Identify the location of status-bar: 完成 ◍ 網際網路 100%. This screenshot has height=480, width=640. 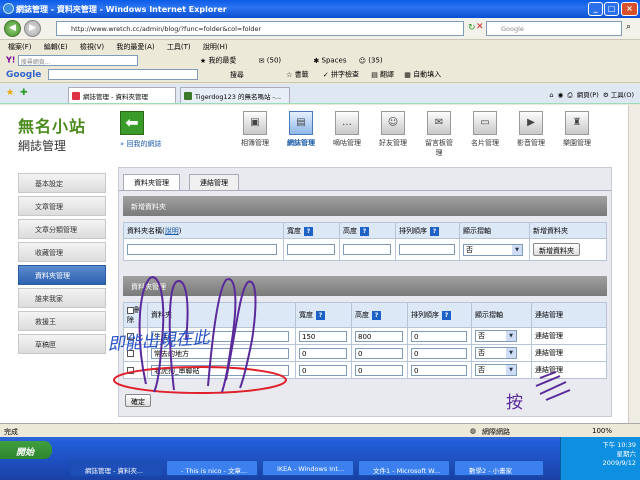
(320, 430).